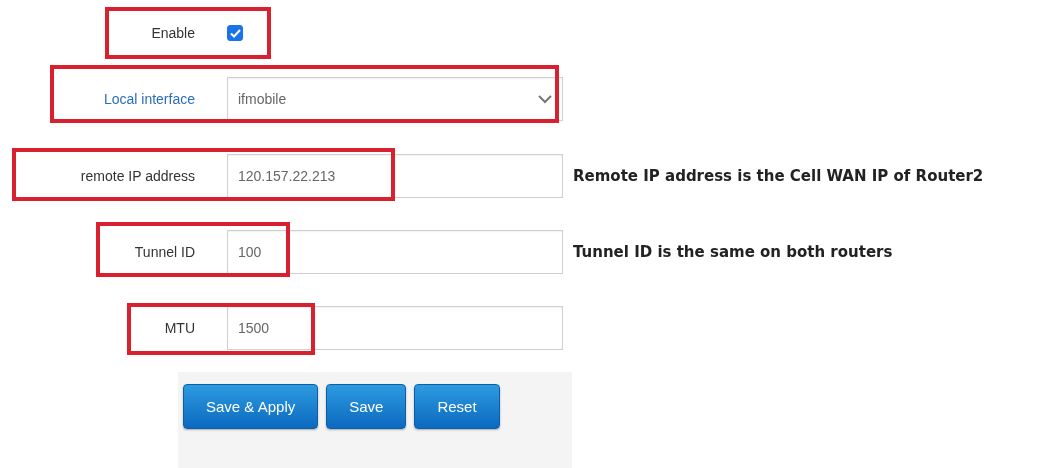  I want to click on form-button: Save, so click(366, 406).